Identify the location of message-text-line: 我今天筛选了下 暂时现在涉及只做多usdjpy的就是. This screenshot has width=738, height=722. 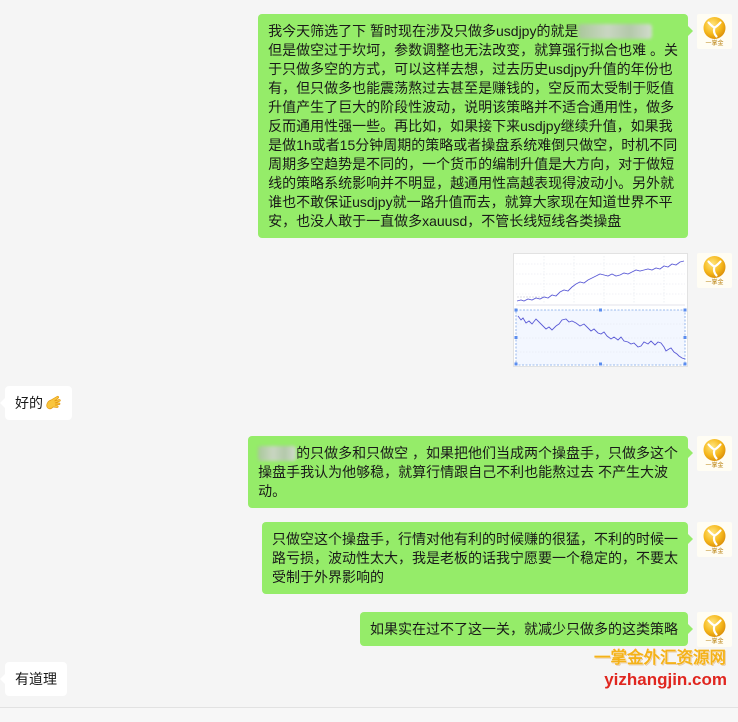
(473, 31).